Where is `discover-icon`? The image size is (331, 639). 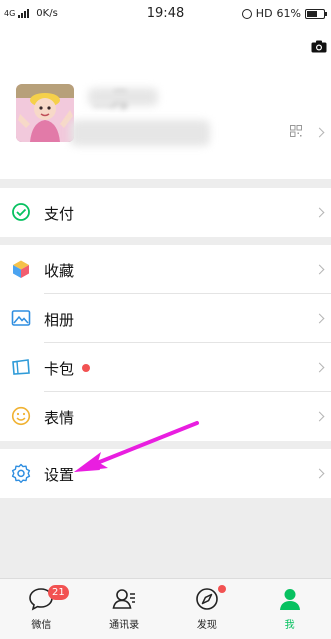 discover-icon is located at coordinates (207, 599).